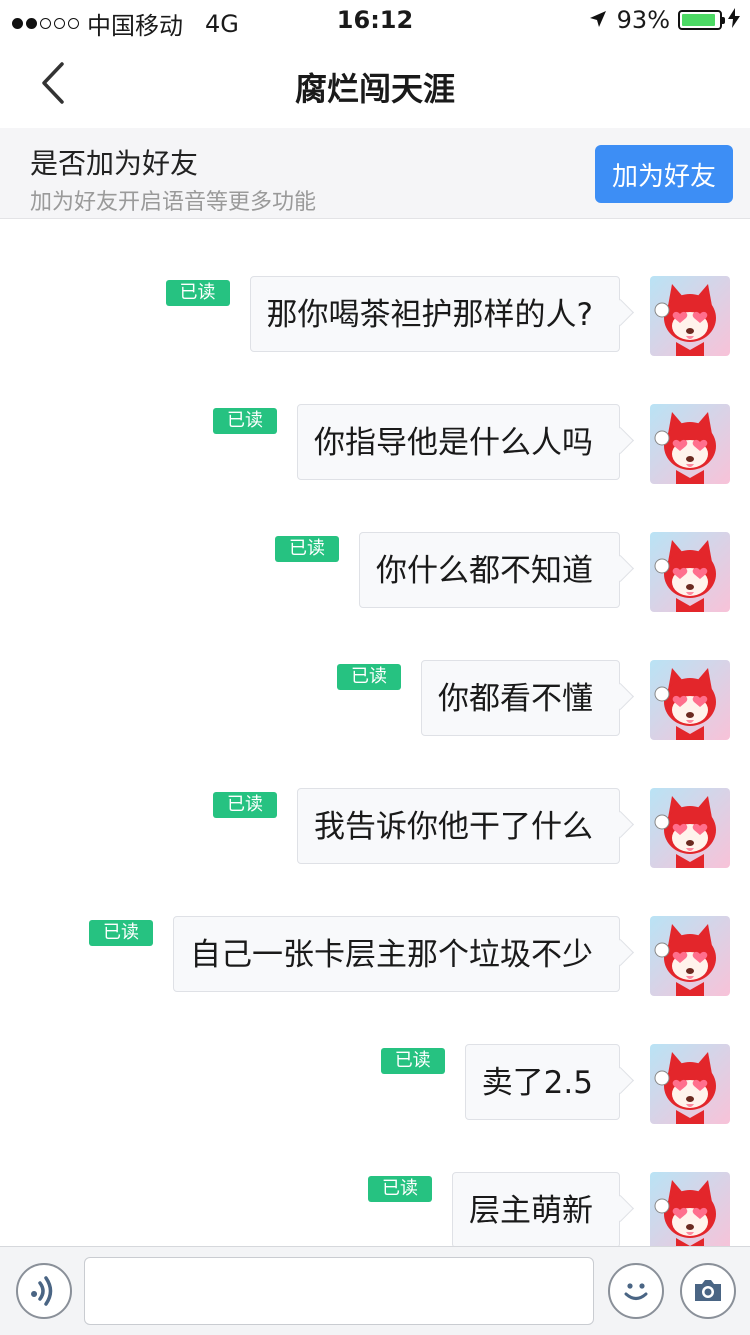 The height and width of the screenshot is (1335, 750). I want to click on message-bubble: 你都看不懂, so click(520, 698).